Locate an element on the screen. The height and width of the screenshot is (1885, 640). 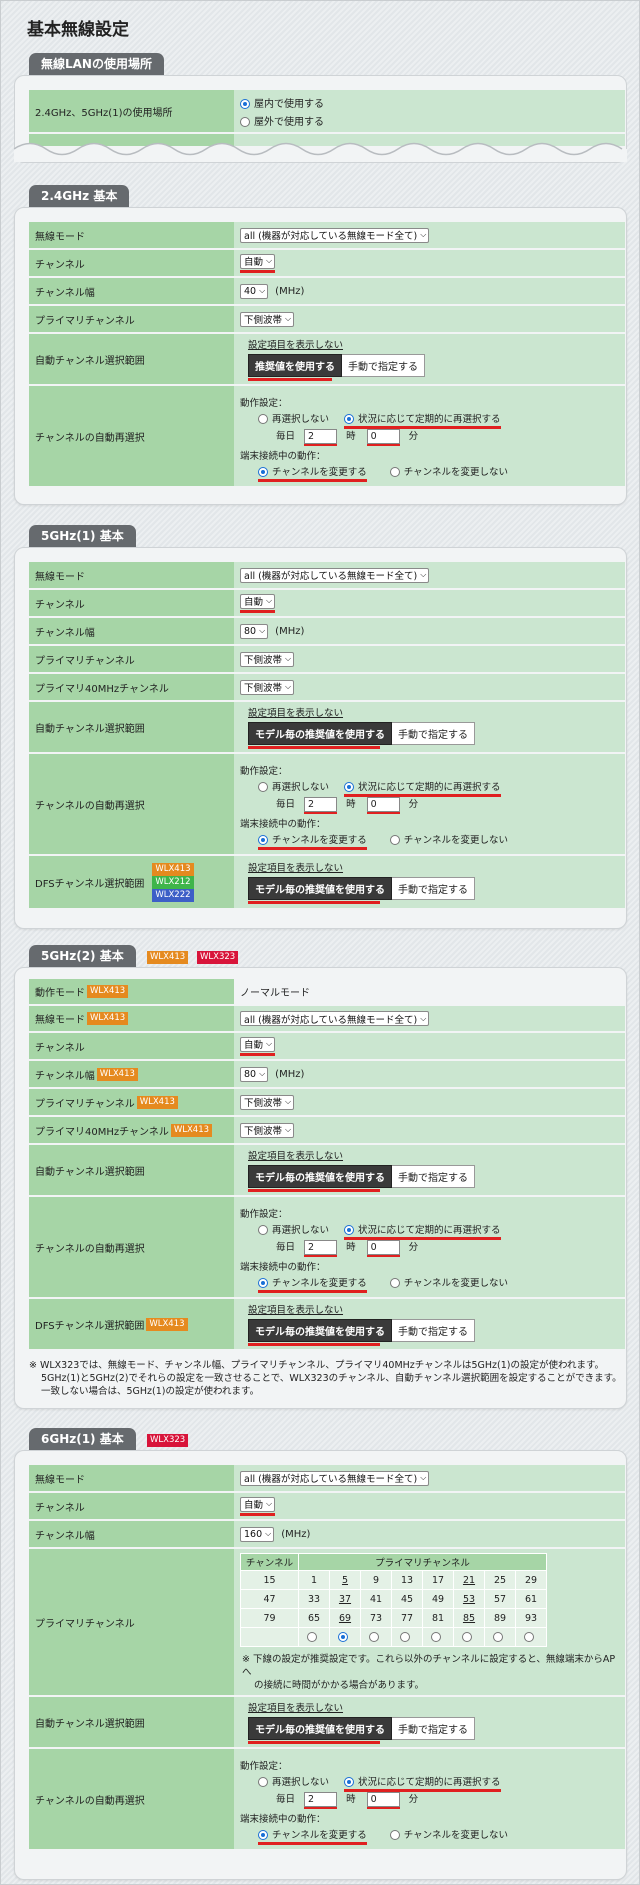
sec5b-primary-select: 下側波帯 ⌵ is located at coordinates (267, 1102).